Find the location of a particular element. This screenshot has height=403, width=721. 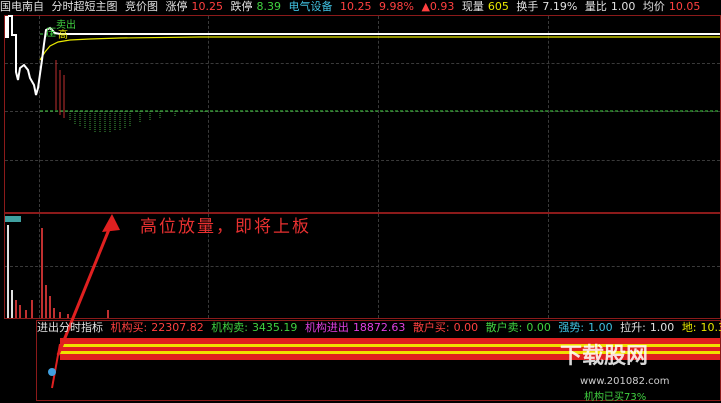

inst-sell-value: 3435.19 is located at coordinates (274, 327).